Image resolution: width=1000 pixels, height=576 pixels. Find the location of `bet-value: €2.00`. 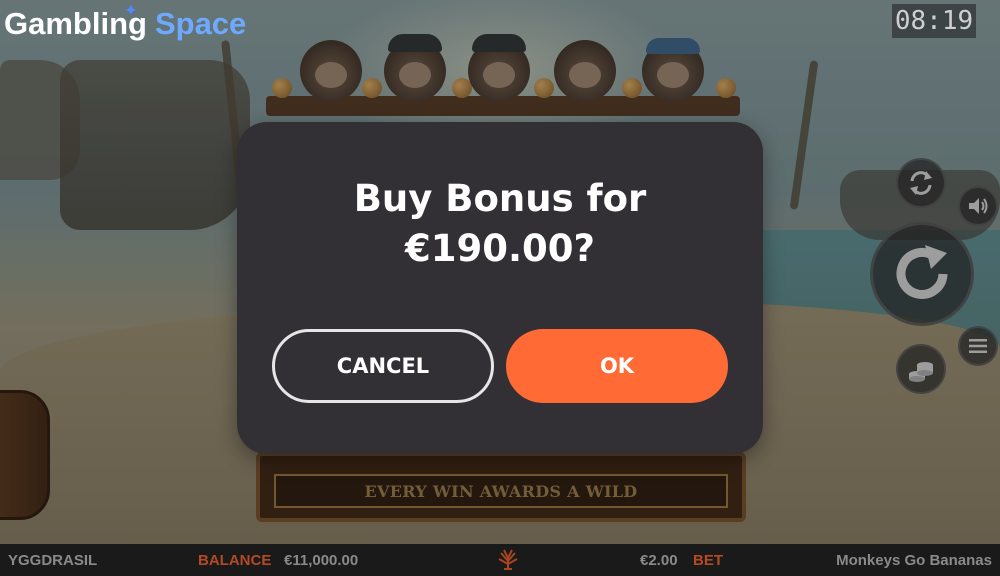

bet-value: €2.00 is located at coordinates (659, 560).